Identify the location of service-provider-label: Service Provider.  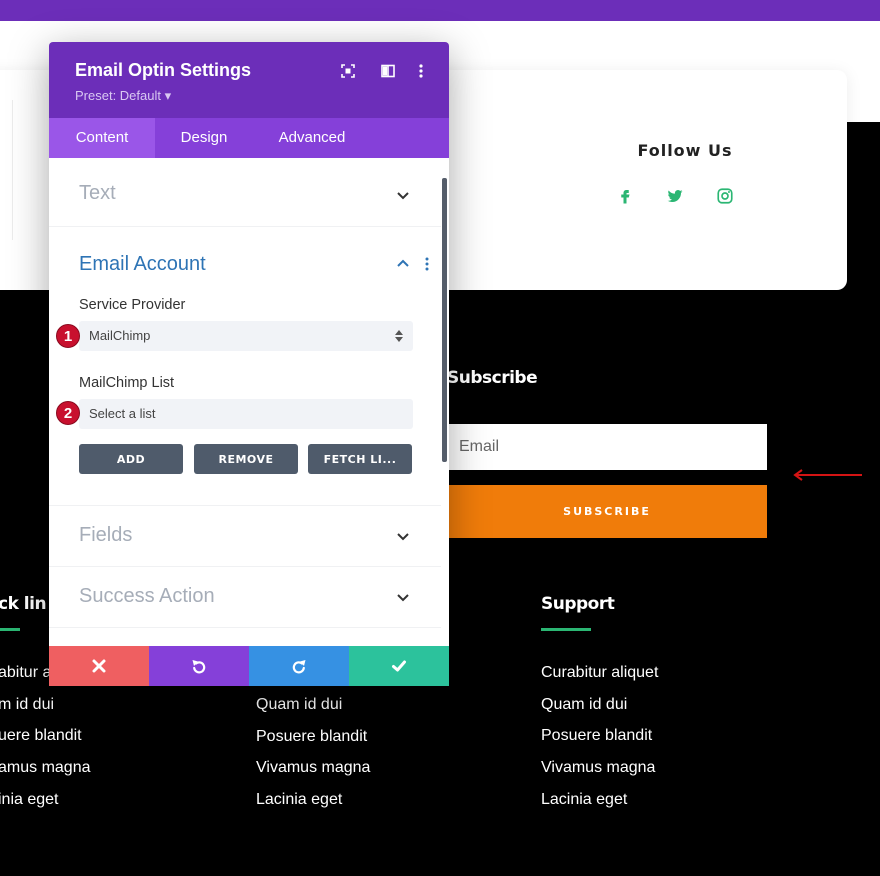
(132, 305).